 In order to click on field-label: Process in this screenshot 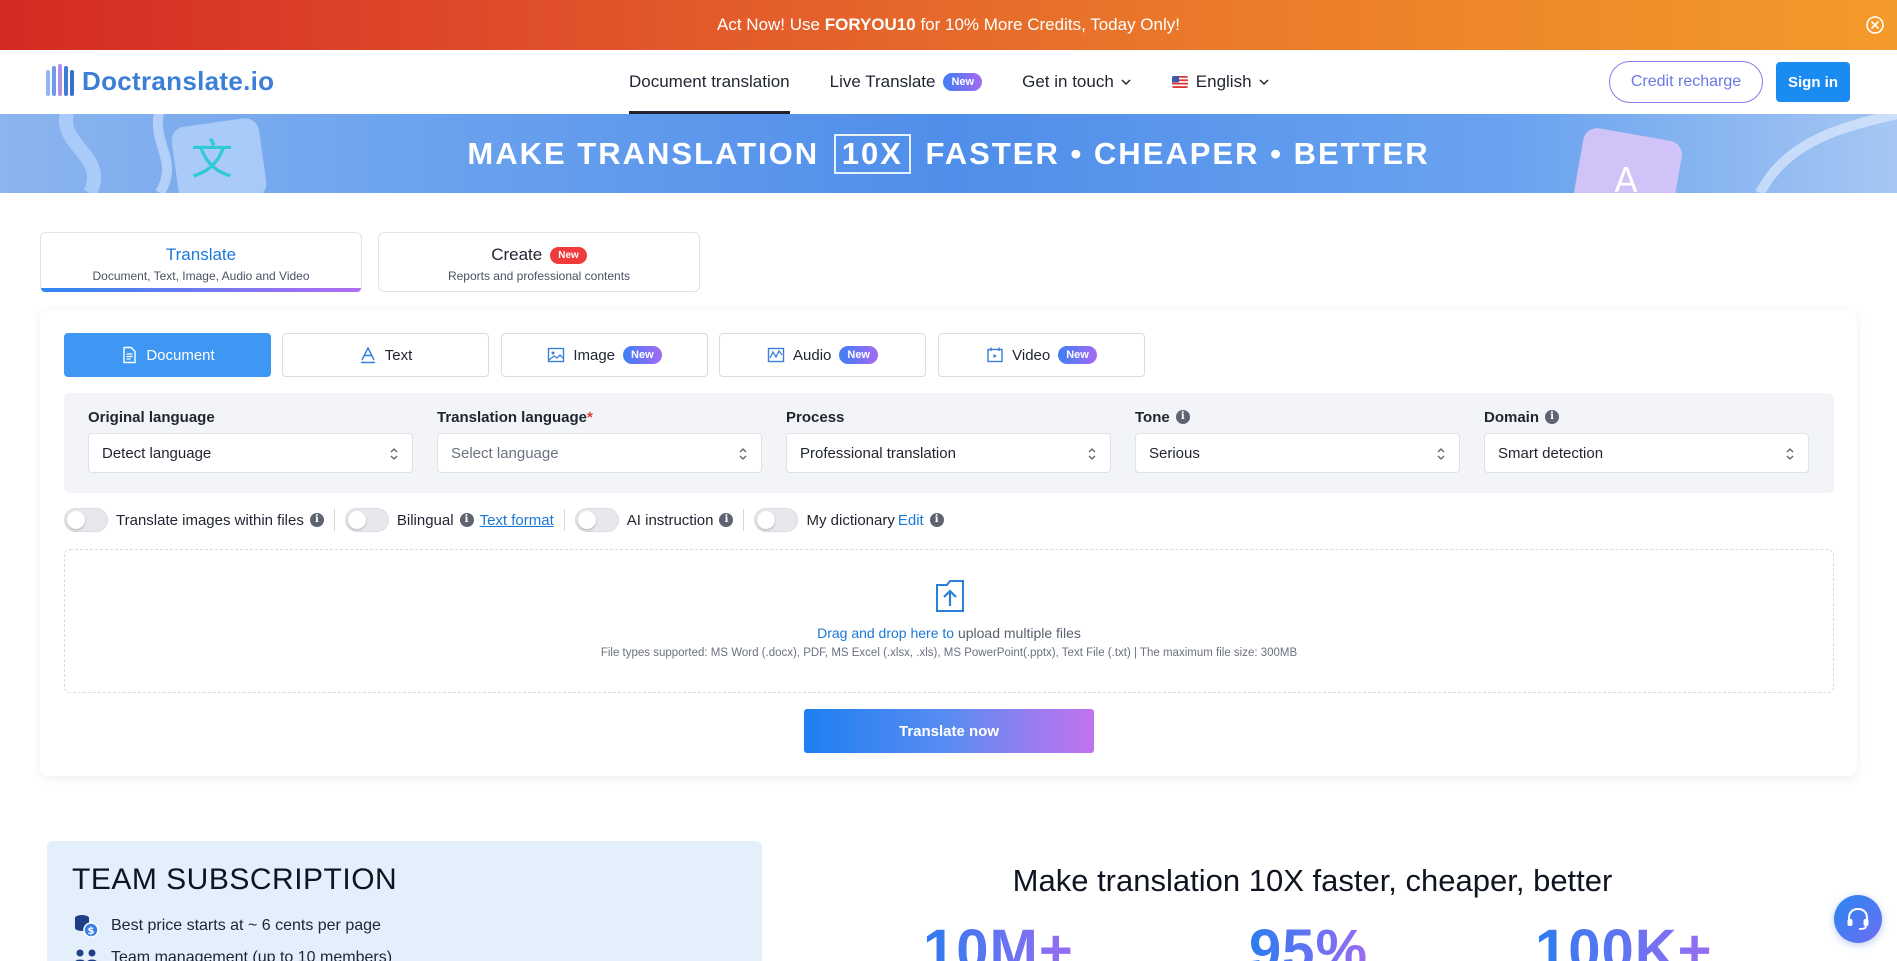, I will do `click(815, 417)`.